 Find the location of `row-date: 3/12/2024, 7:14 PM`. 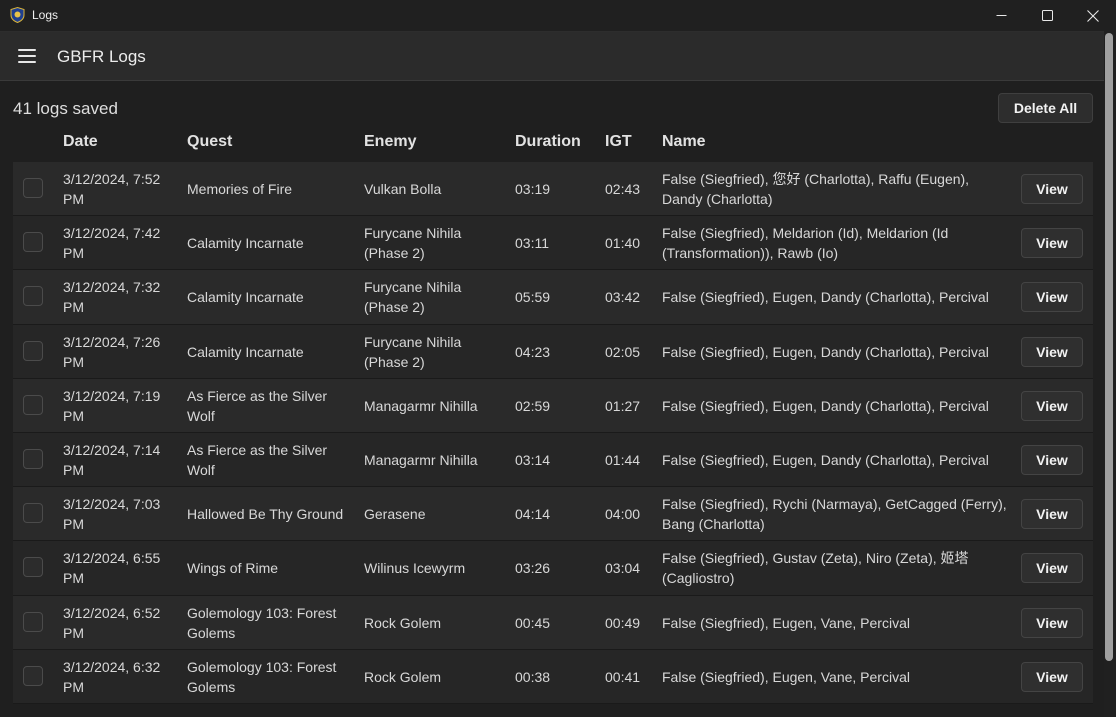

row-date: 3/12/2024, 7:14 PM is located at coordinates (112, 459).